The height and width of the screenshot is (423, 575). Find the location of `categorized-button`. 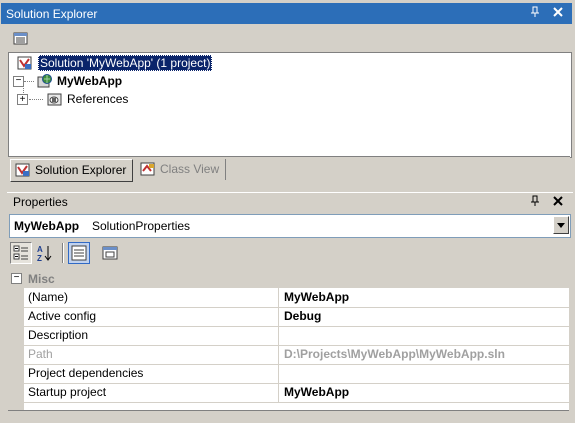

categorized-button is located at coordinates (21, 253).